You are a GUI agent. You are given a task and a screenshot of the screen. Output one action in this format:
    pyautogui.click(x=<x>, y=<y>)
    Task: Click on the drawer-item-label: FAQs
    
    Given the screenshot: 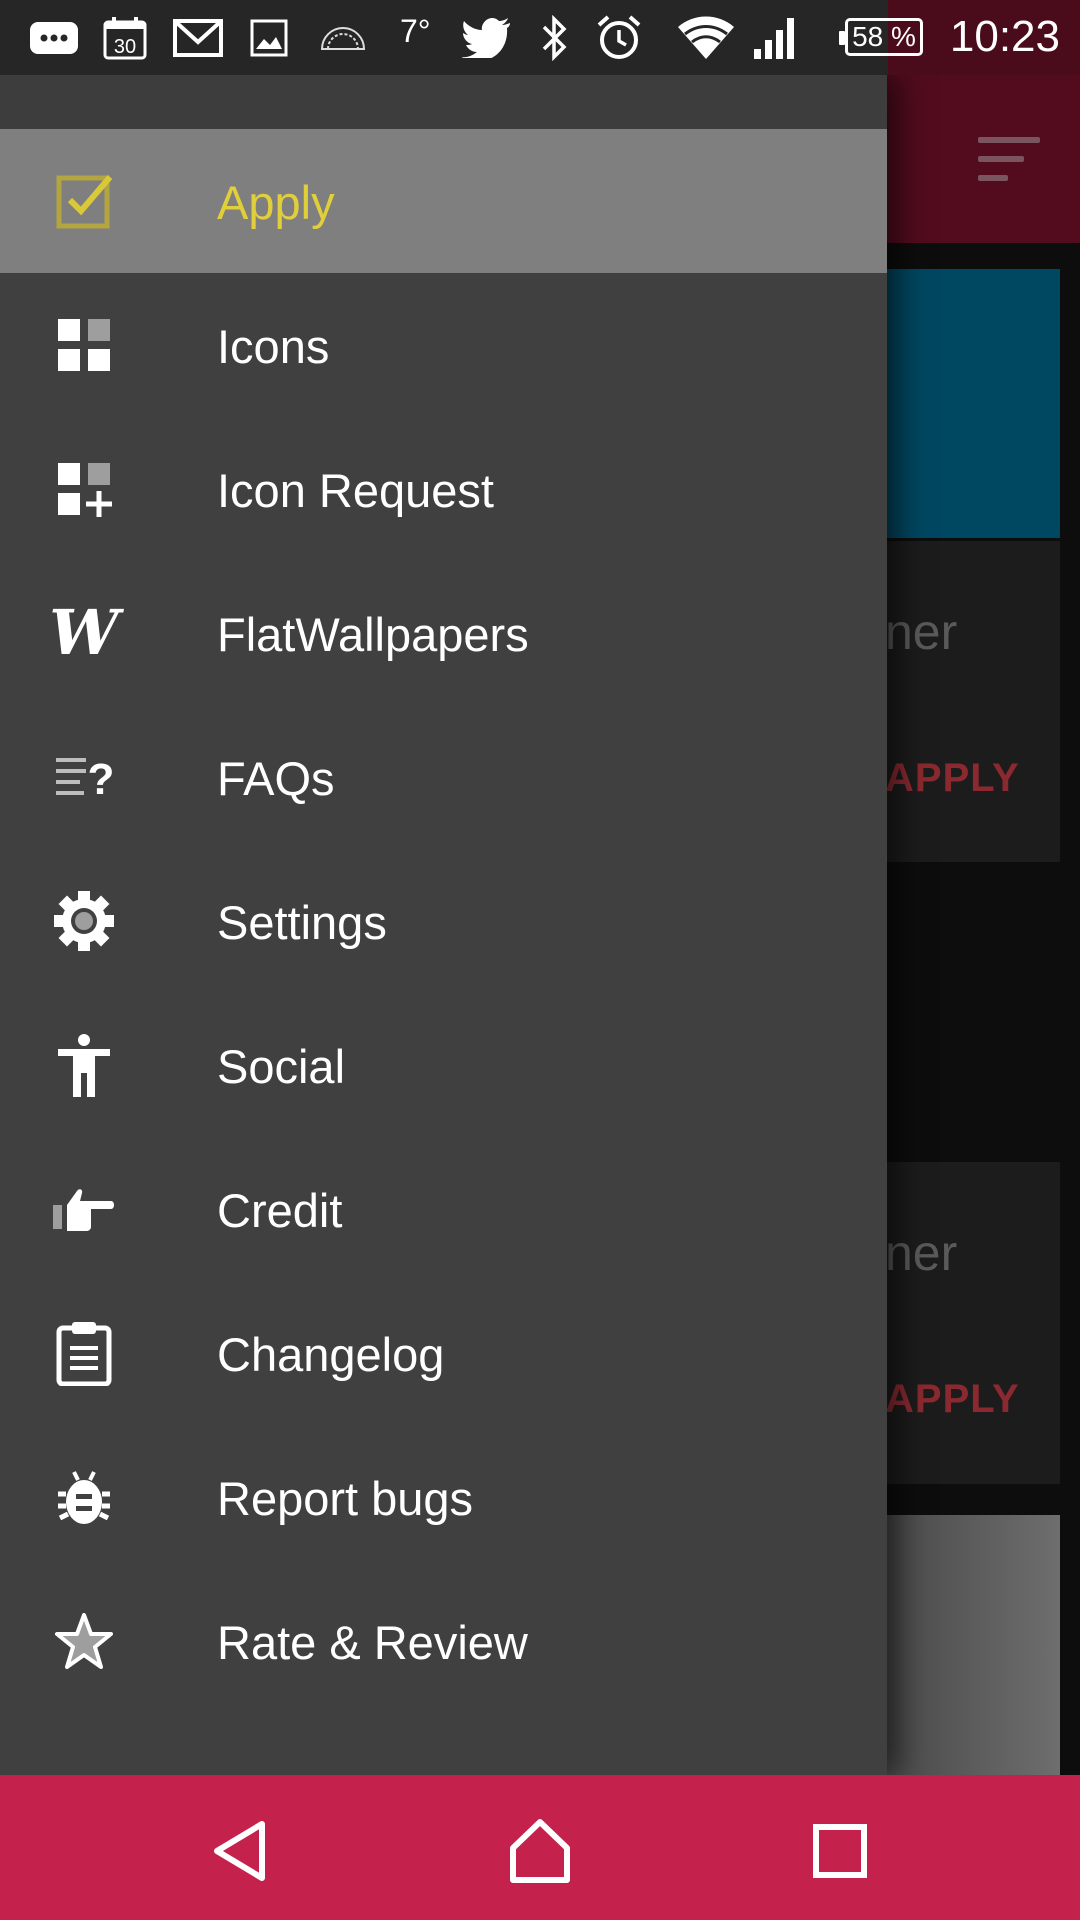 What is the action you would take?
    pyautogui.click(x=276, y=778)
    